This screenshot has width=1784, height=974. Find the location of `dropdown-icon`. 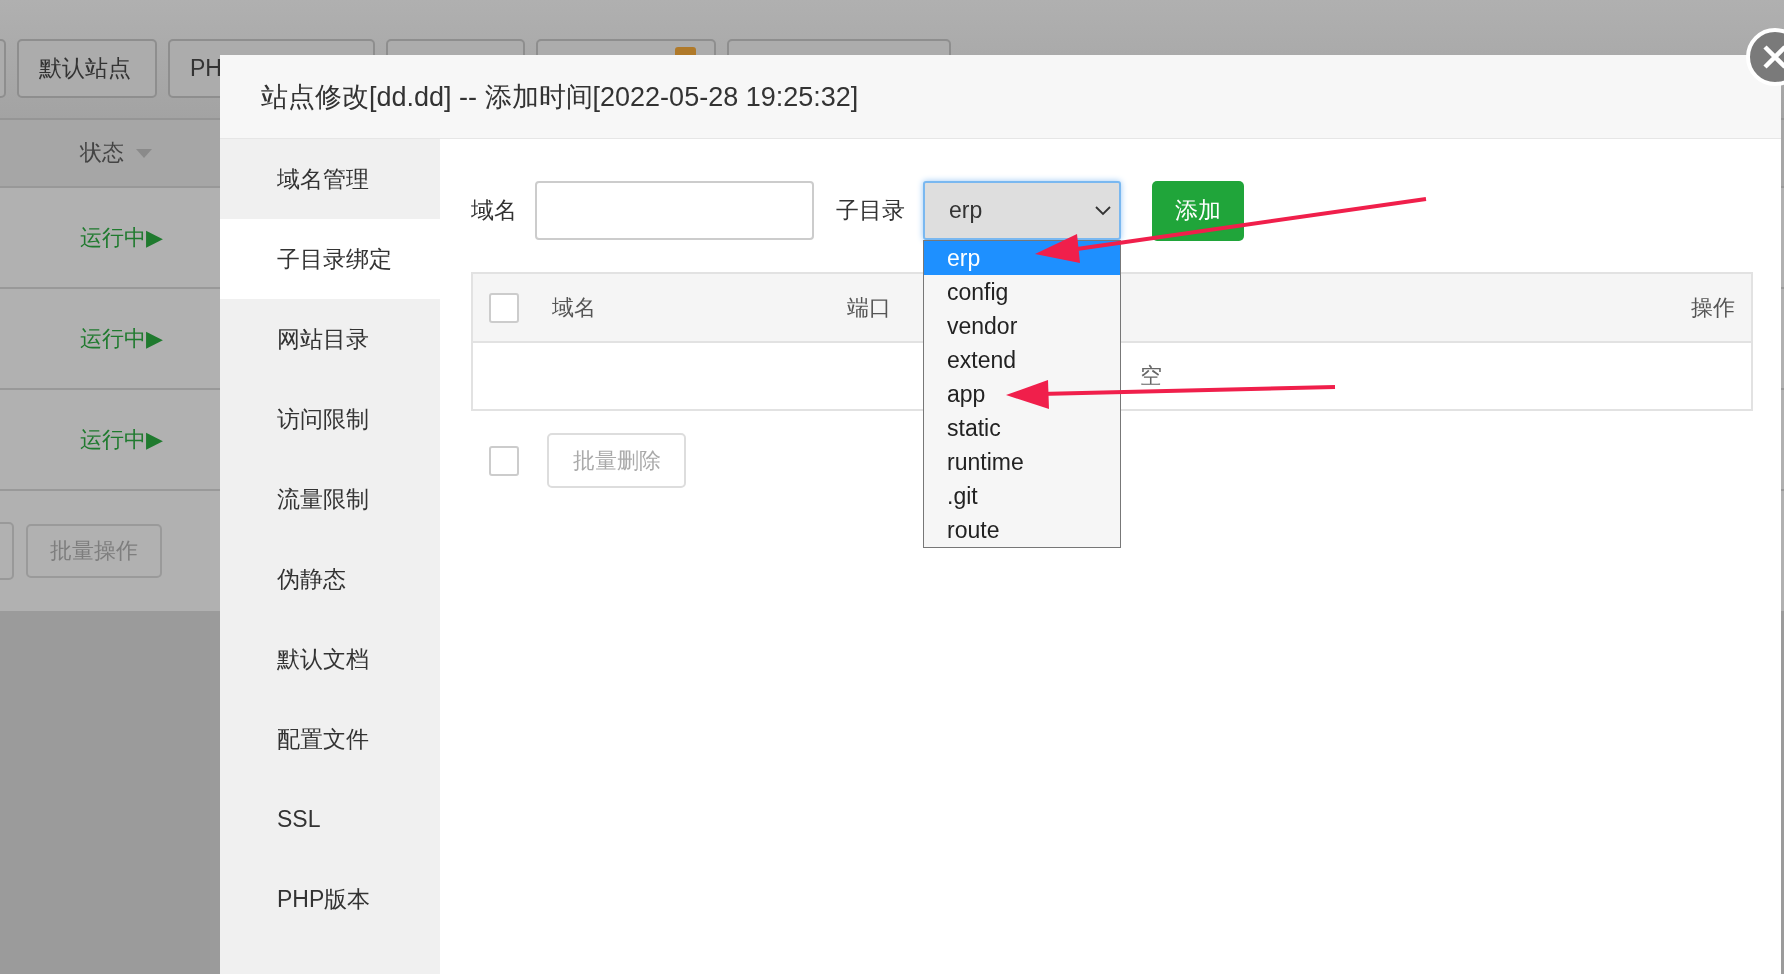

dropdown-icon is located at coordinates (144, 153).